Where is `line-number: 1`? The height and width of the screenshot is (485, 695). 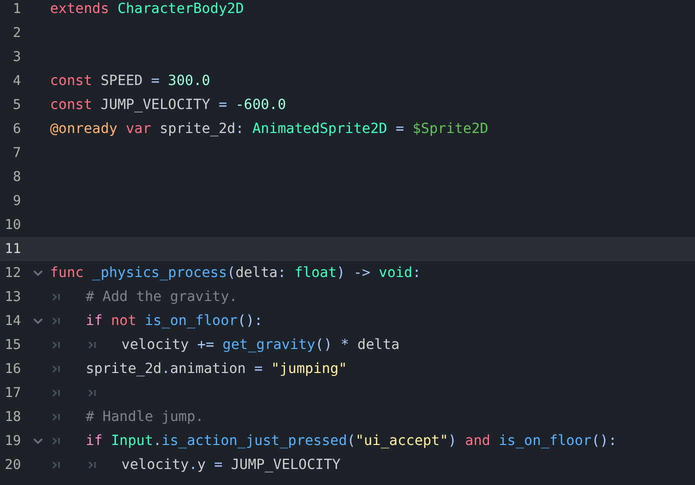
line-number: 1 is located at coordinates (16, 9).